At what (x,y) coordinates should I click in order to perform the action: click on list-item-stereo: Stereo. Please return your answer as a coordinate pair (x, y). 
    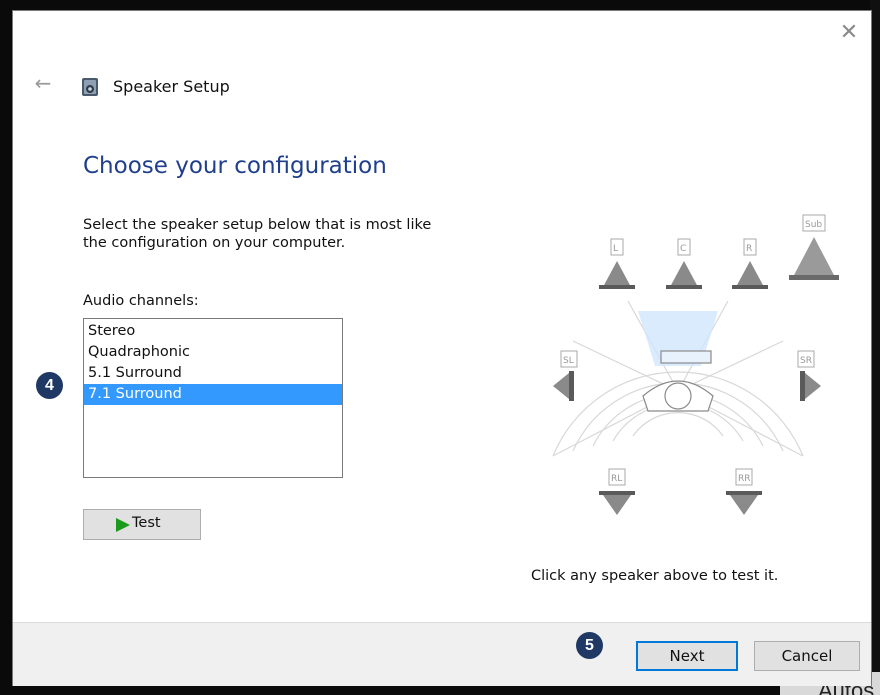
    Looking at the image, I should click on (213, 331).